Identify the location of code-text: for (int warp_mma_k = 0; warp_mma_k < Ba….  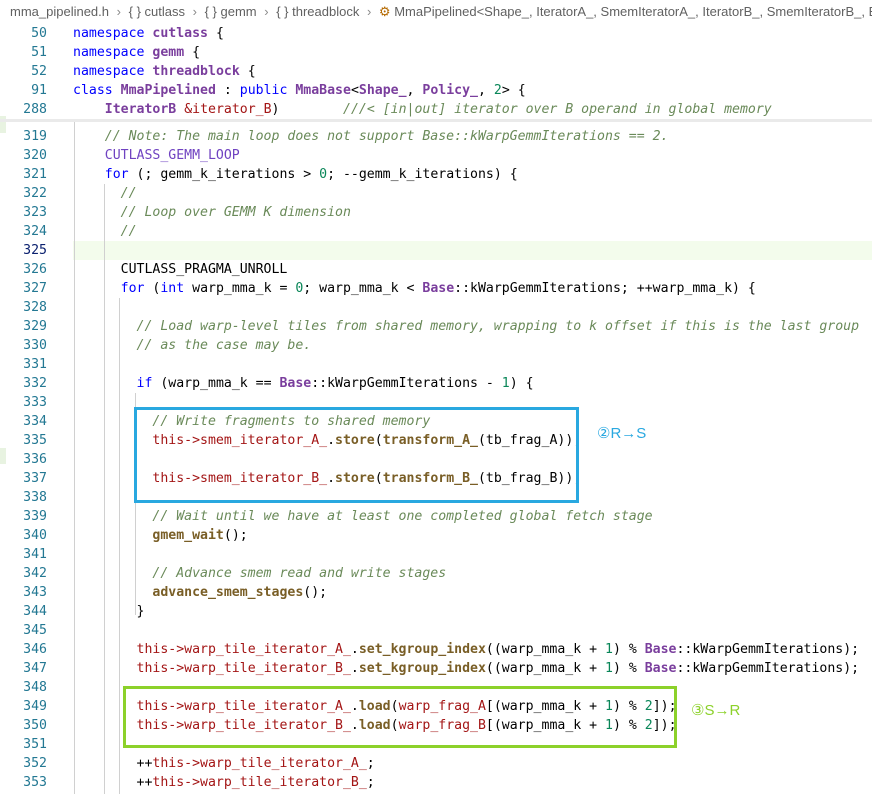
(414, 288).